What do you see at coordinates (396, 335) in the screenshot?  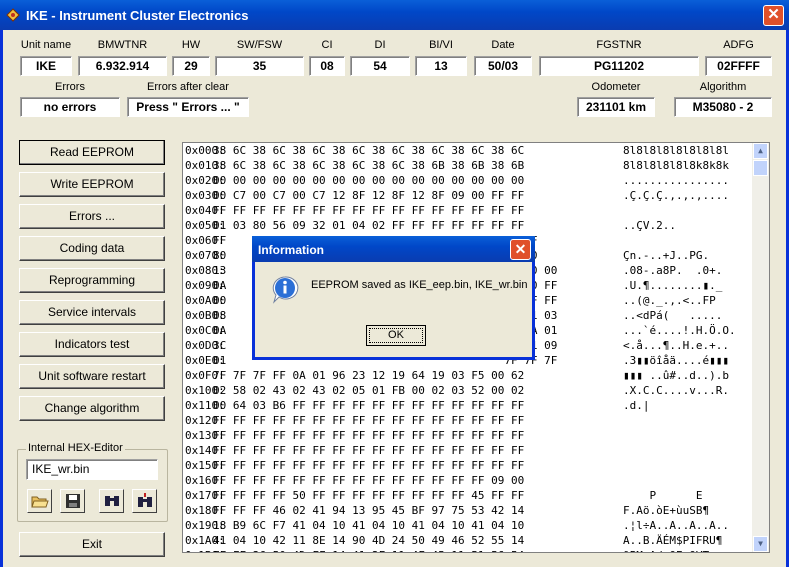 I see `ok-button: OK` at bounding box center [396, 335].